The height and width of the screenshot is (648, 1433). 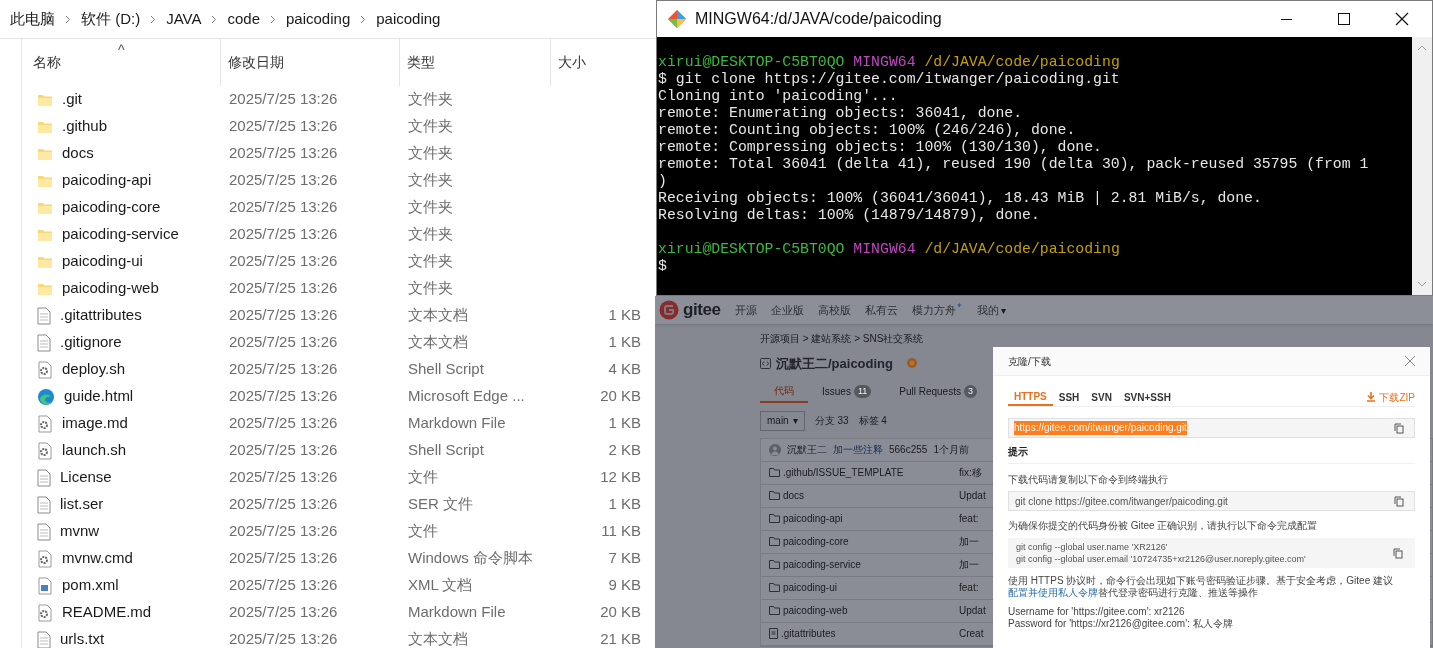 I want to click on repository-tab: Issues 11, so click(x=847, y=391).